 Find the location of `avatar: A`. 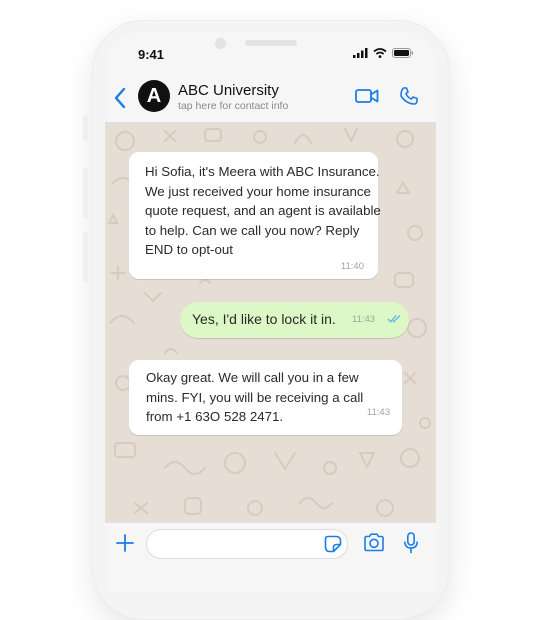

avatar: A is located at coordinates (154, 96).